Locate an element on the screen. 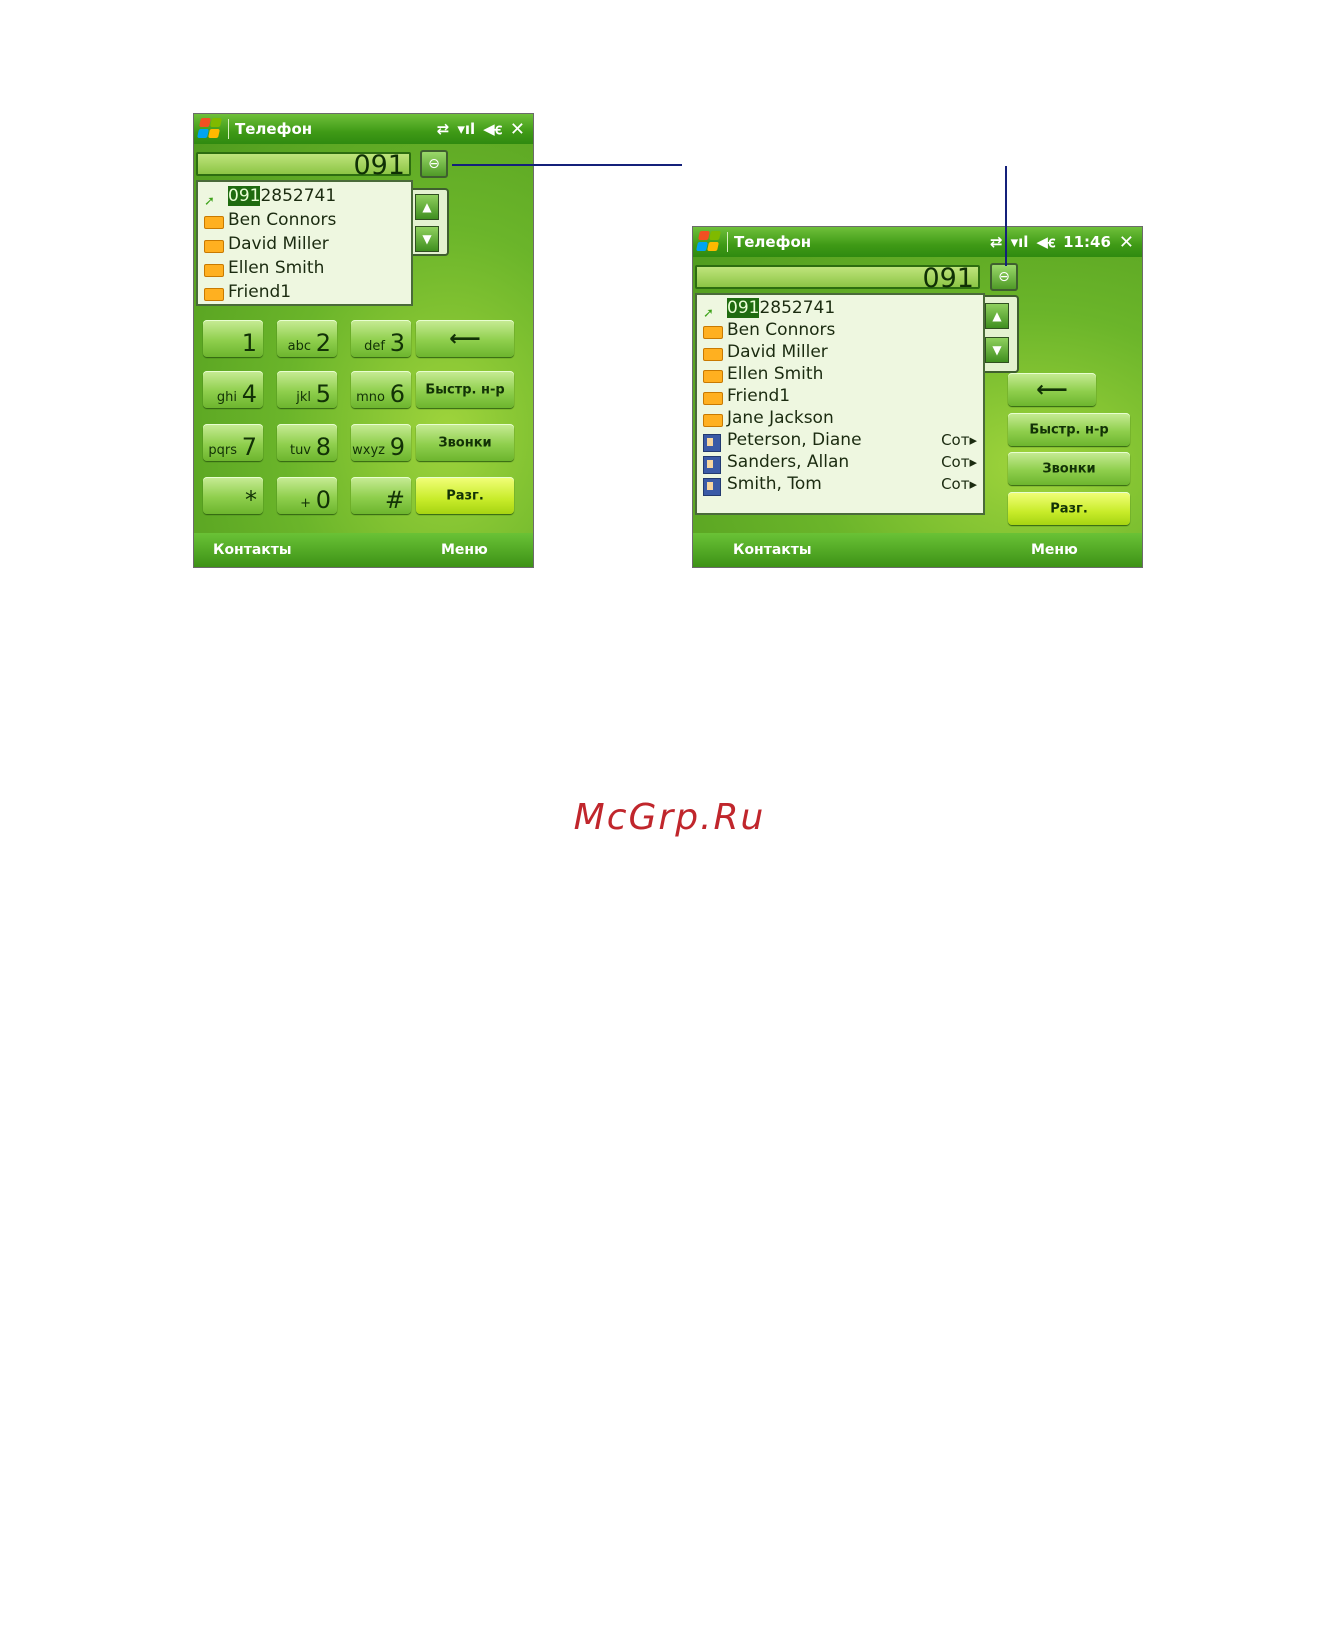  dial-key: 3 def is located at coordinates (381, 338).